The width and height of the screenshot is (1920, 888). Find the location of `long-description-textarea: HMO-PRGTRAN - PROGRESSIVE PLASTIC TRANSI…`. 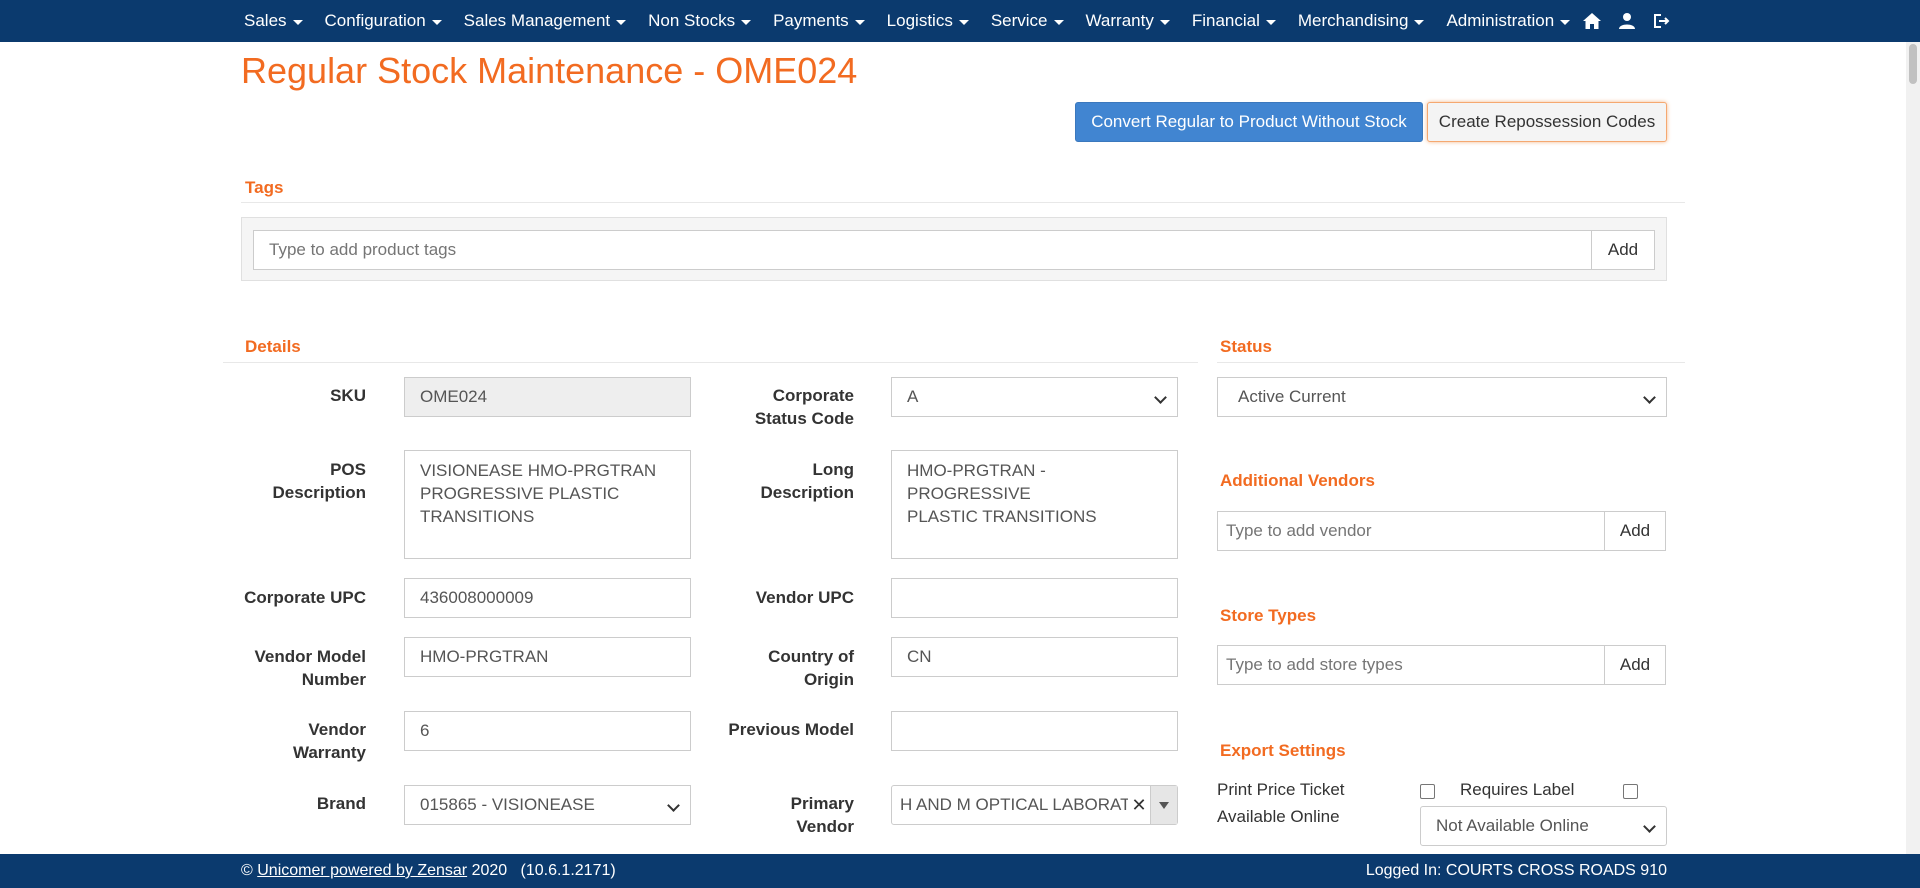

long-description-textarea: HMO-PRGTRAN - PROGRESSIVE PLASTIC TRANSI… is located at coordinates (1034, 504).